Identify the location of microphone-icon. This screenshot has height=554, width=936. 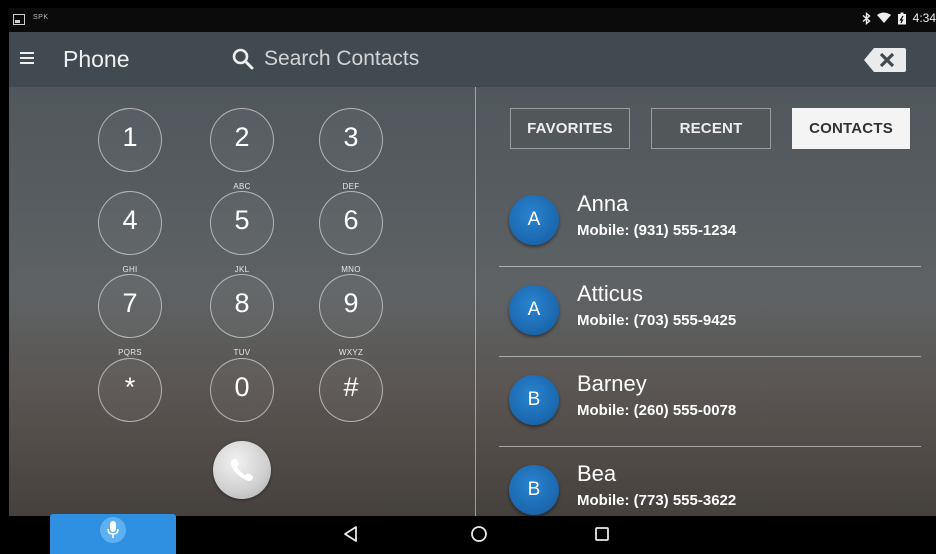
(113, 530).